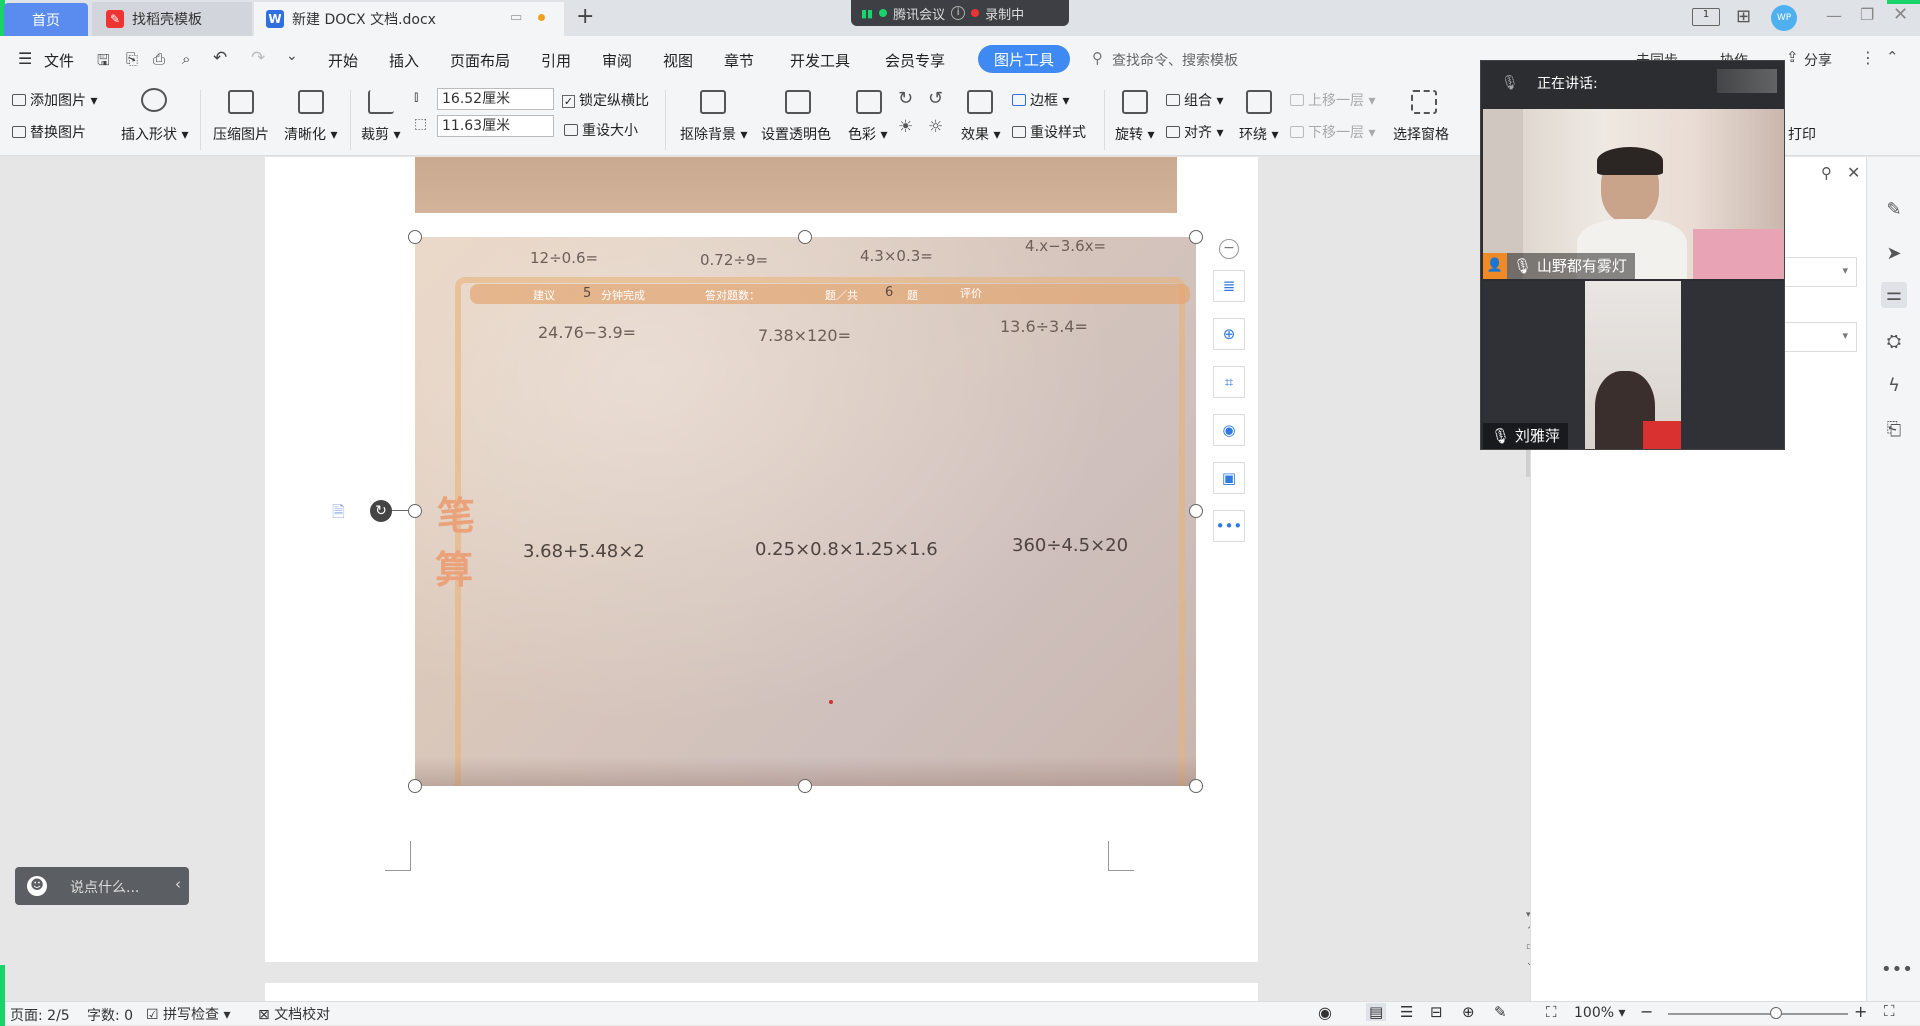  Describe the element at coordinates (172, 19) in the screenshot. I see `tab-daoke-templates: ✎ 找稻壳模板` at that location.